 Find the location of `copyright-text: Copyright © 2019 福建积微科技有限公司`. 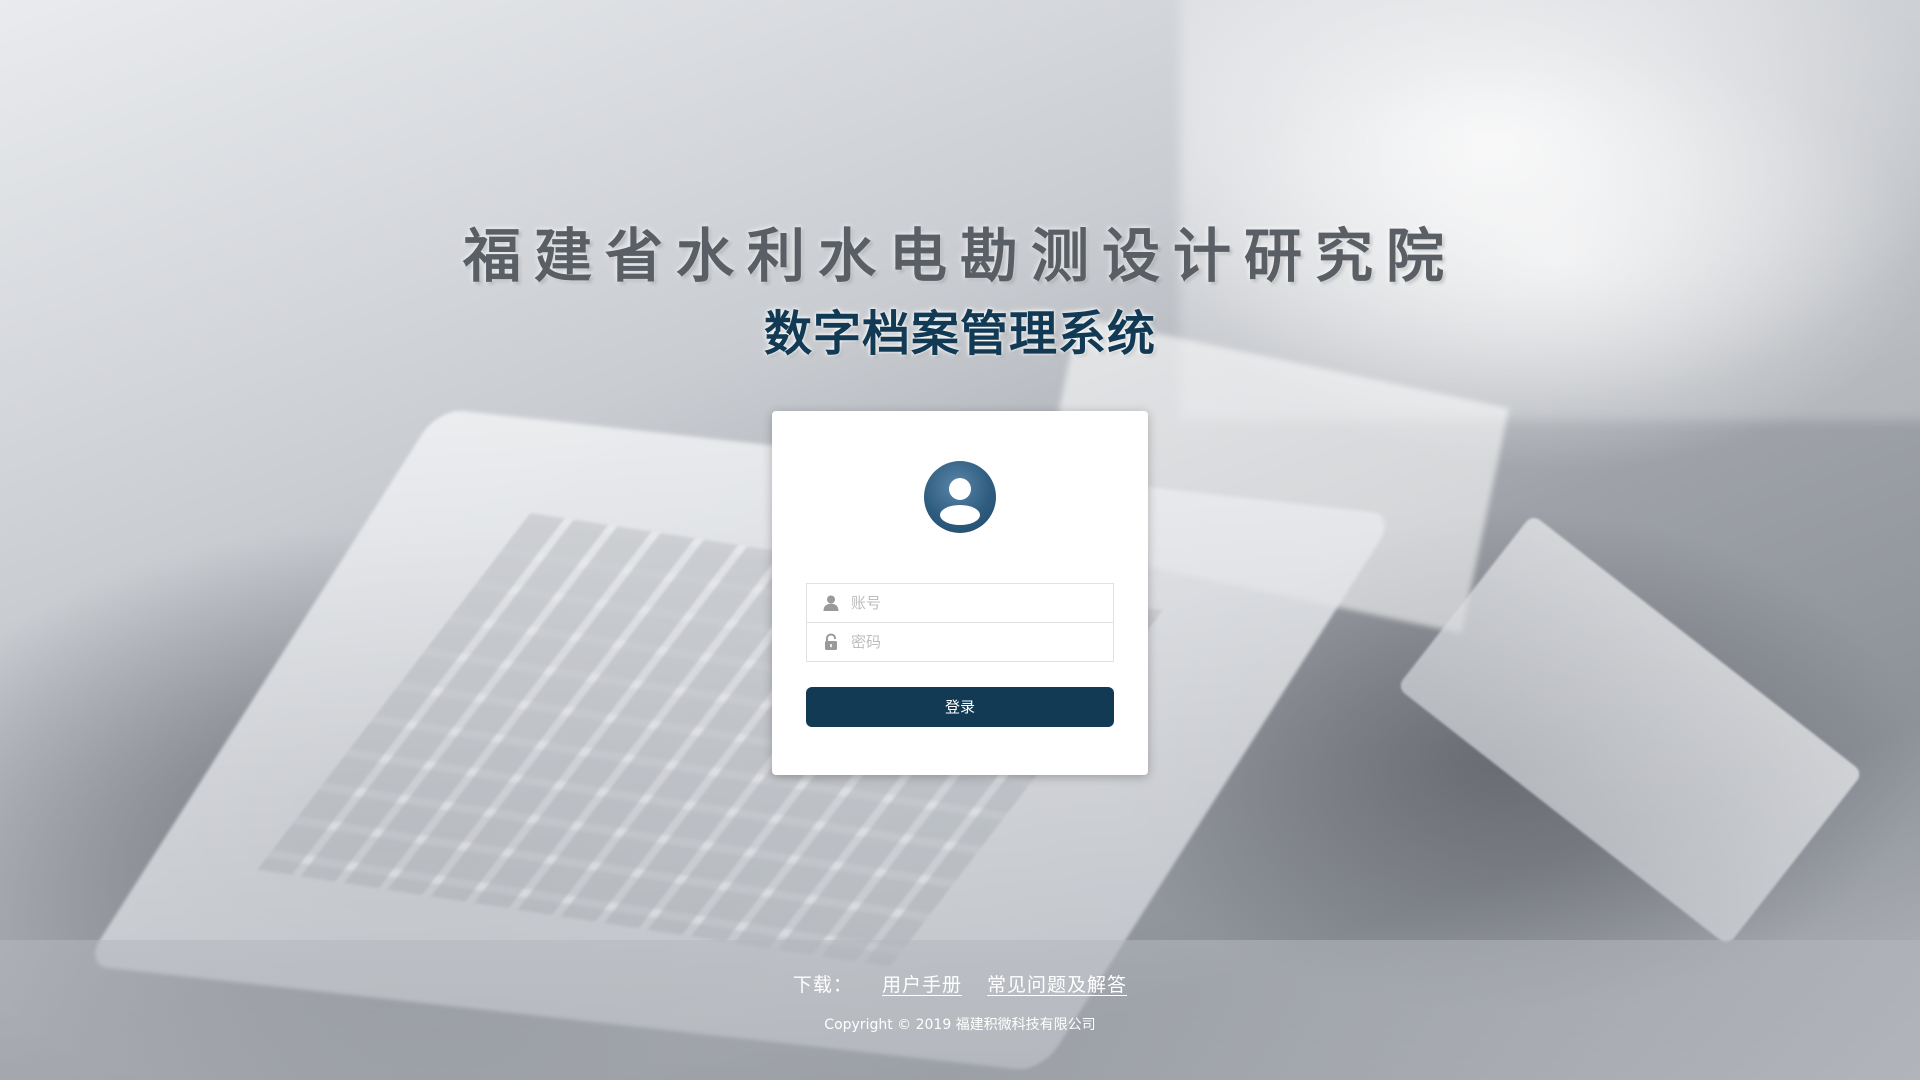

copyright-text: Copyright © 2019 福建积微科技有限公司 is located at coordinates (960, 1025).